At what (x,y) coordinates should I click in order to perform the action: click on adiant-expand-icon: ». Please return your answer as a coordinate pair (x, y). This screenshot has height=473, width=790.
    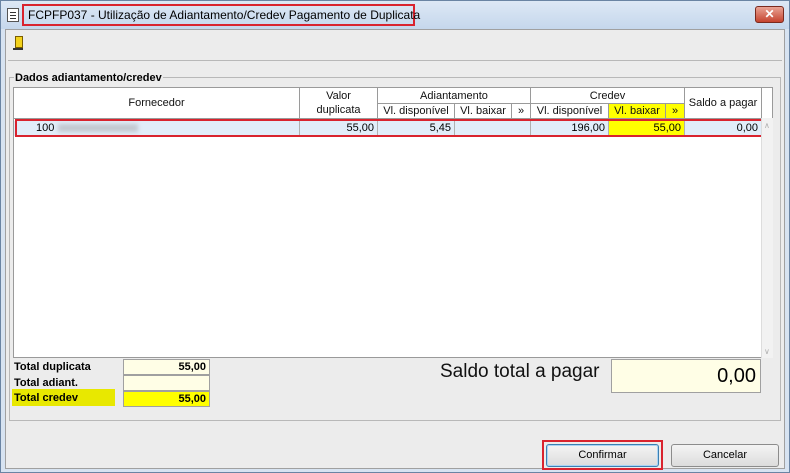
    Looking at the image, I should click on (521, 111).